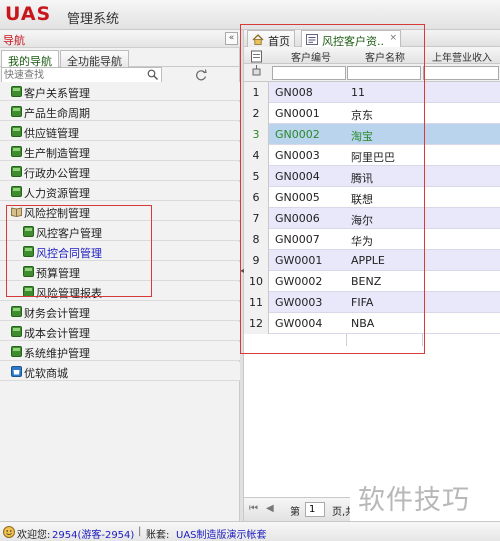 This screenshot has width=500, height=541. Describe the element at coordinates (393, 38) in the screenshot. I see `close-tab-icon: ×` at that location.